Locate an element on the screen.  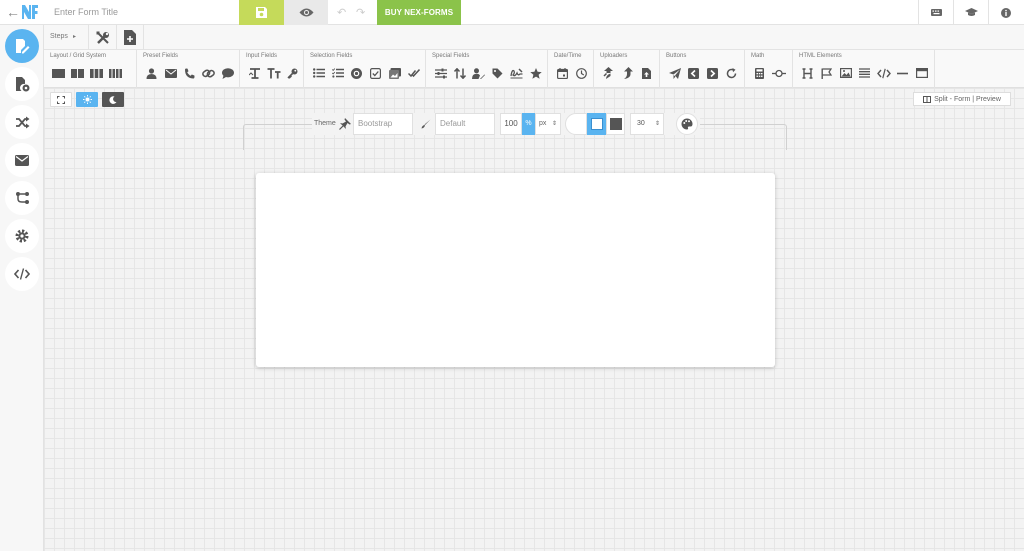
paragraph-icon is located at coordinates (864, 73).